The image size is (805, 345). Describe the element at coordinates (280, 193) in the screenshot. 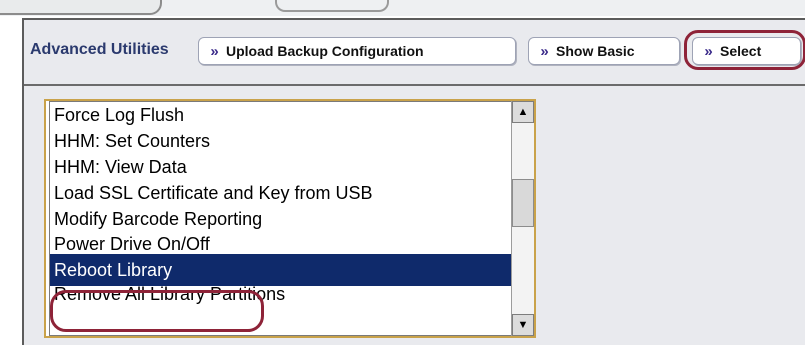

I see `list-item: Load SSL Certificate and Key from USB` at that location.